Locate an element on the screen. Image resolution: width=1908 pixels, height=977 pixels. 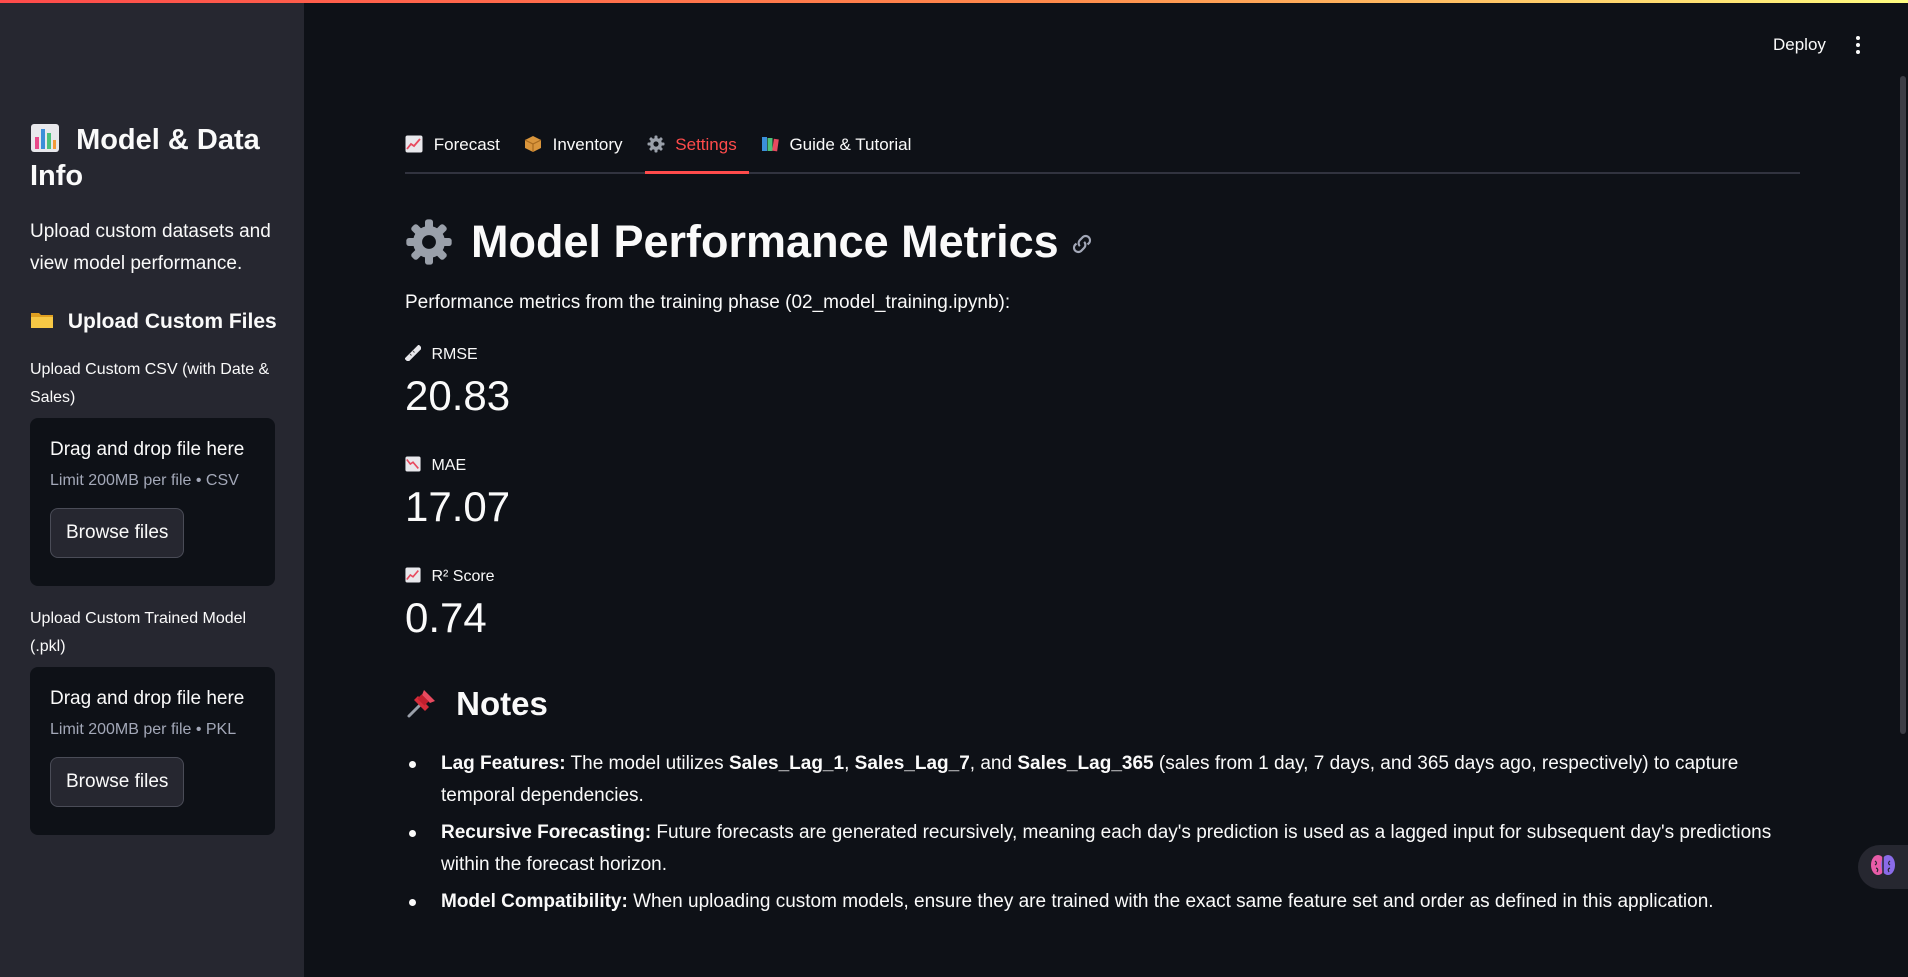
metric-rmse: RMSE 20.83 is located at coordinates (457, 384).